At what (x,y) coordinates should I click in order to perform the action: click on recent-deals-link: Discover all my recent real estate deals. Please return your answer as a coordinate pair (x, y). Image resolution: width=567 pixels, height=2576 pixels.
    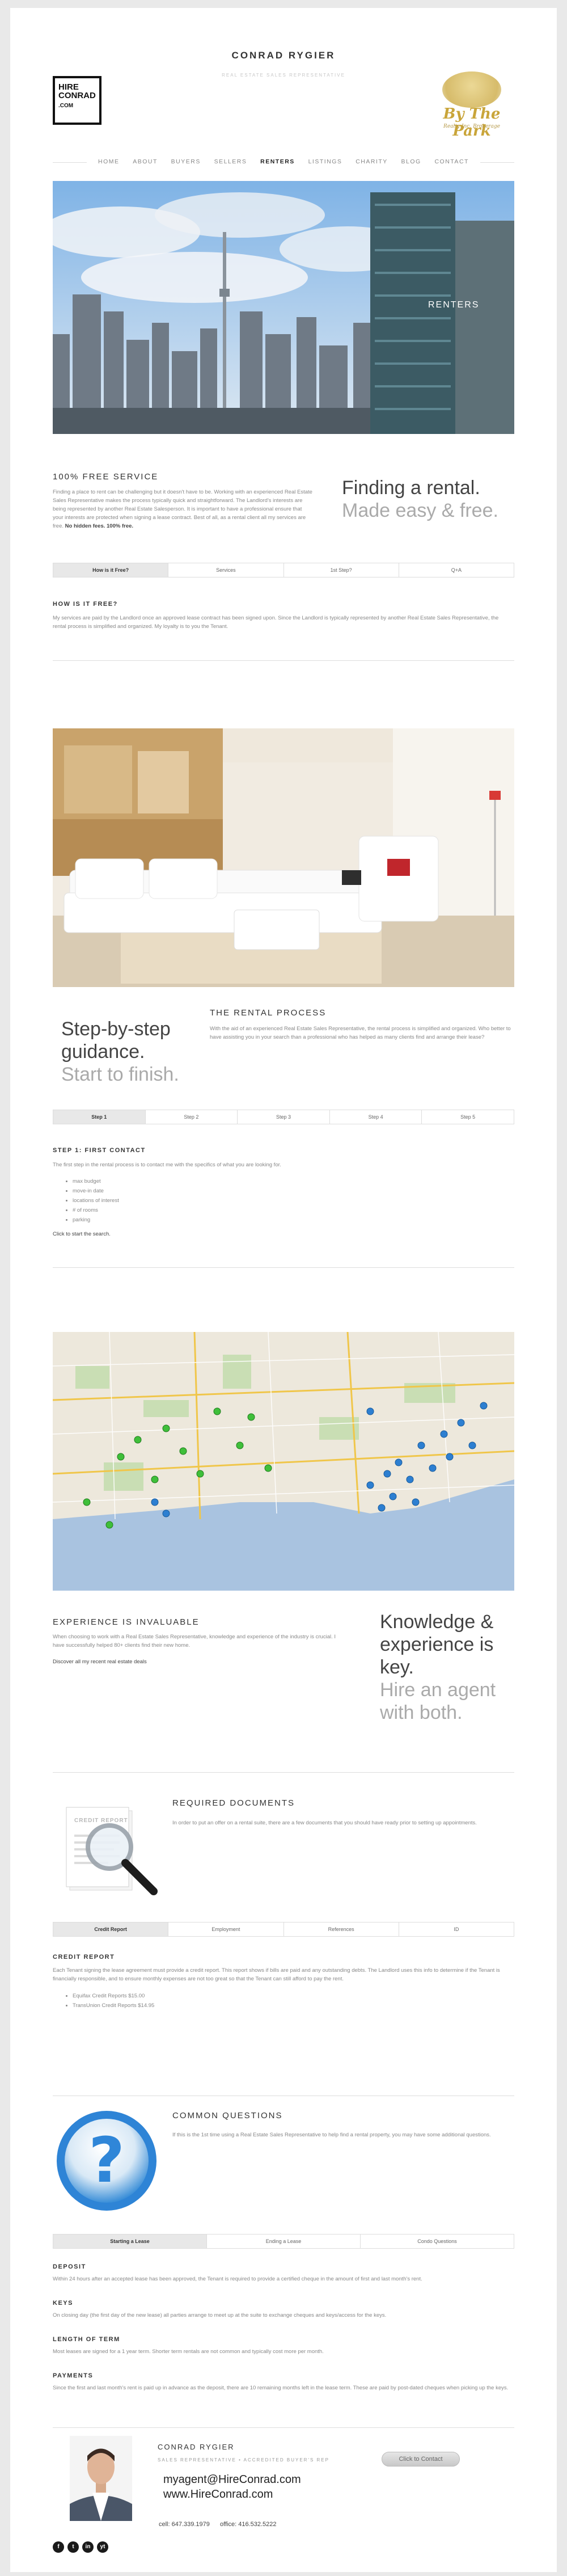
    Looking at the image, I should click on (100, 1662).